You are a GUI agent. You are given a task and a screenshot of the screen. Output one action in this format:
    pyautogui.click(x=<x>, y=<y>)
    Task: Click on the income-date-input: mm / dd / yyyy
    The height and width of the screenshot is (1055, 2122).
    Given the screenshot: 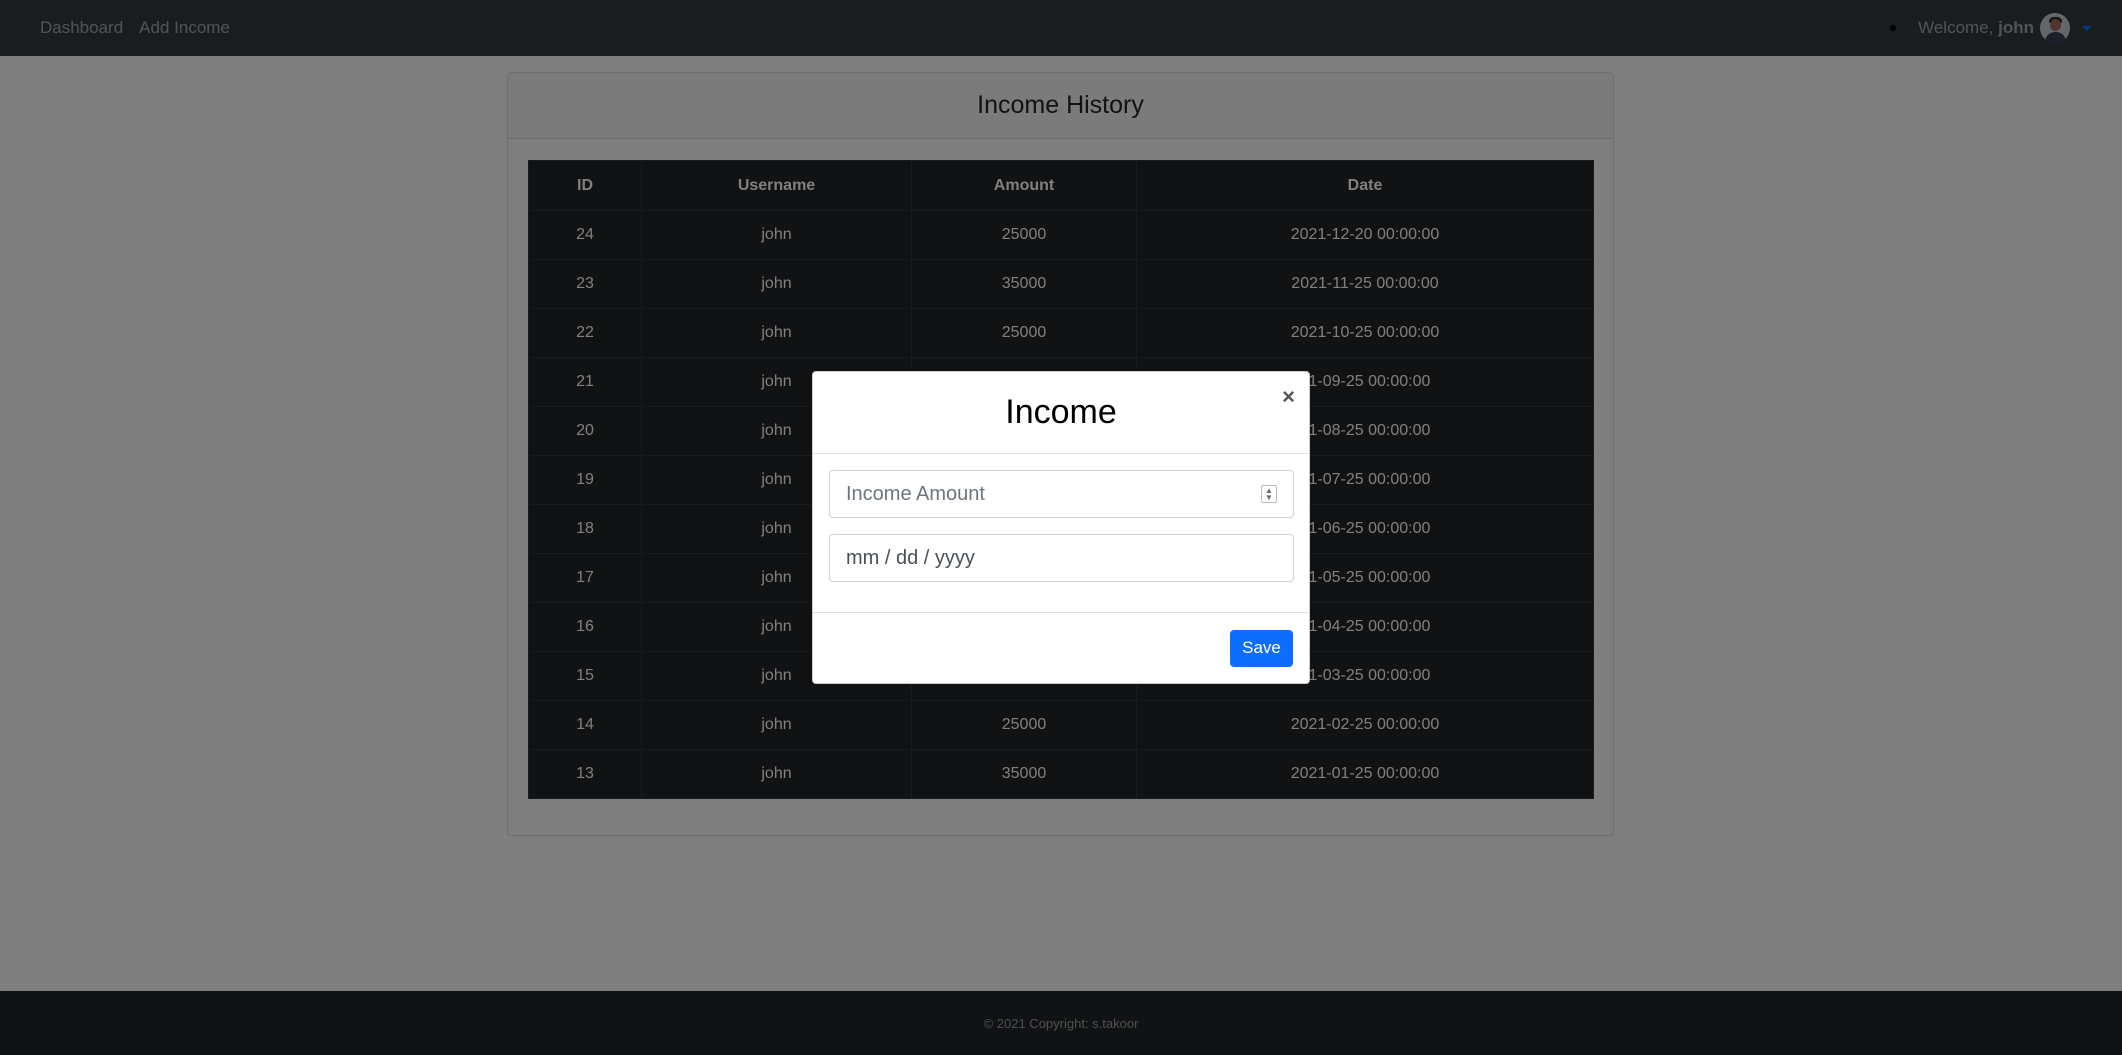 What is the action you would take?
    pyautogui.click(x=1061, y=558)
    